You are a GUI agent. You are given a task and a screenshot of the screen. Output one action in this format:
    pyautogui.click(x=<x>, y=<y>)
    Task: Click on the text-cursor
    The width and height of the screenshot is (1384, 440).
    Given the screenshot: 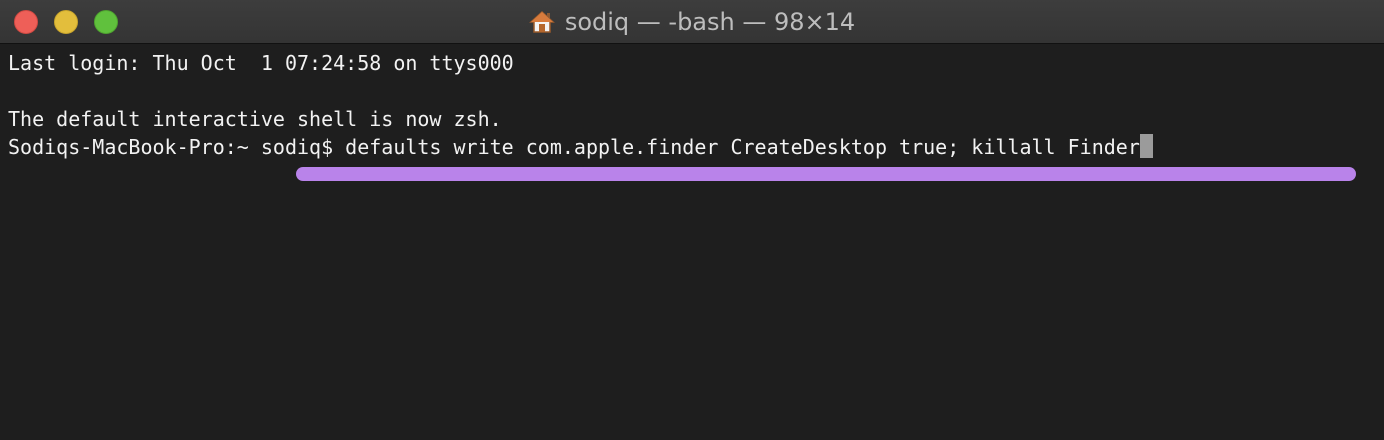 What is the action you would take?
    pyautogui.click(x=1146, y=146)
    